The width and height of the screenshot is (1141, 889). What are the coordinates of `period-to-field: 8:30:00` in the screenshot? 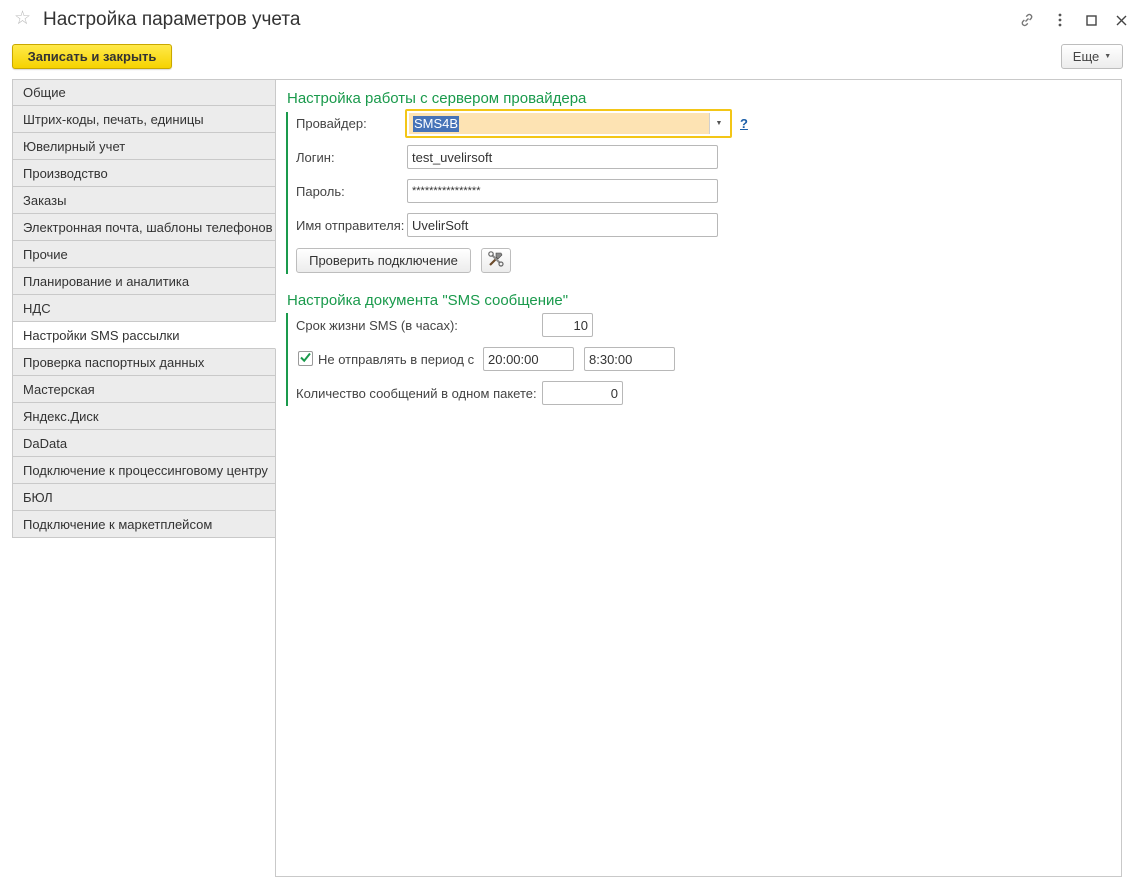 It's located at (629, 359).